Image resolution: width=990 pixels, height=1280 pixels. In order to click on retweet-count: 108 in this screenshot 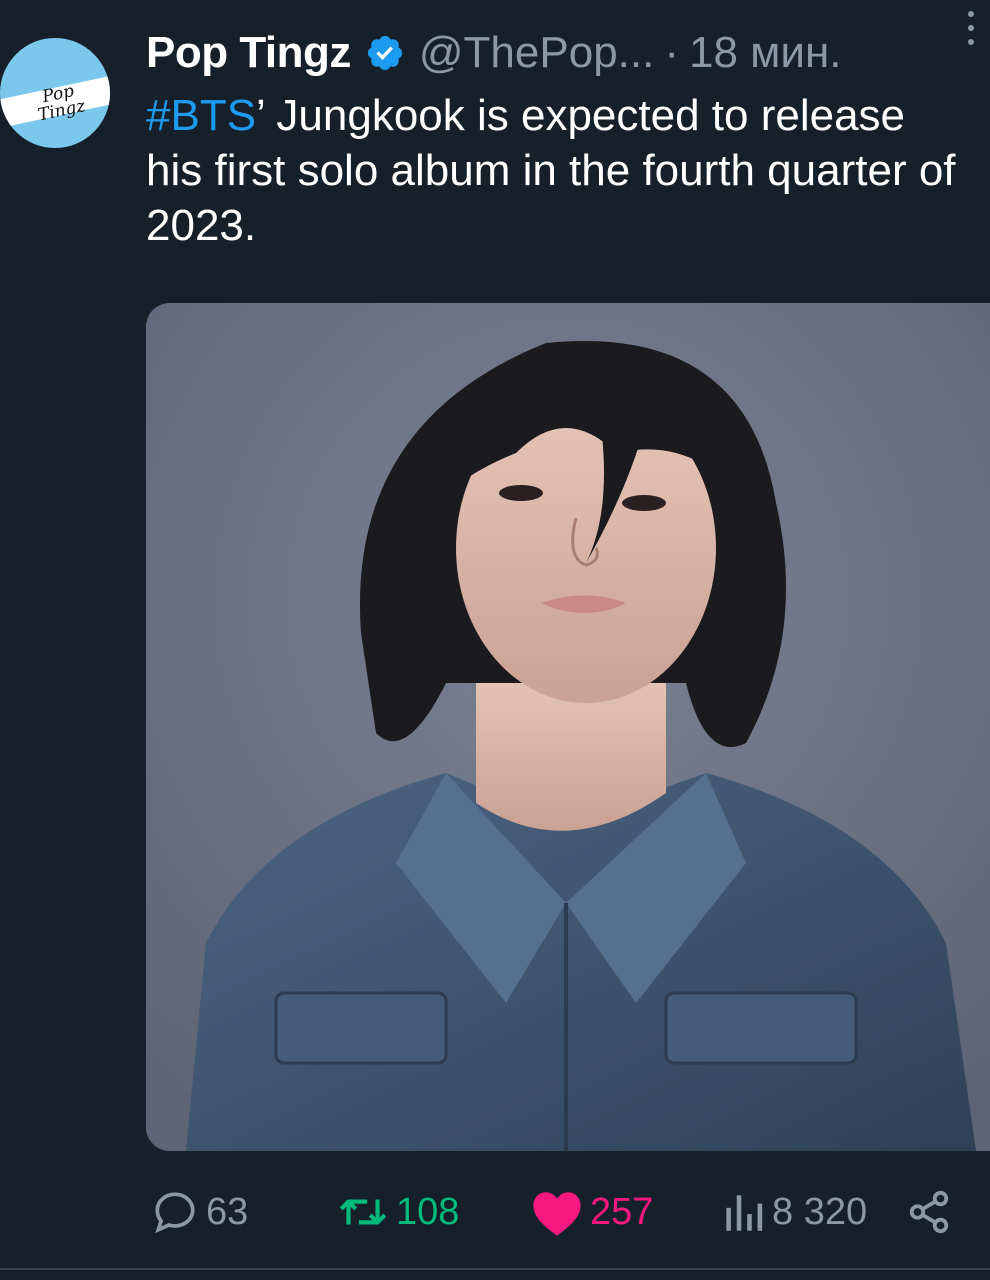, I will do `click(428, 1211)`.